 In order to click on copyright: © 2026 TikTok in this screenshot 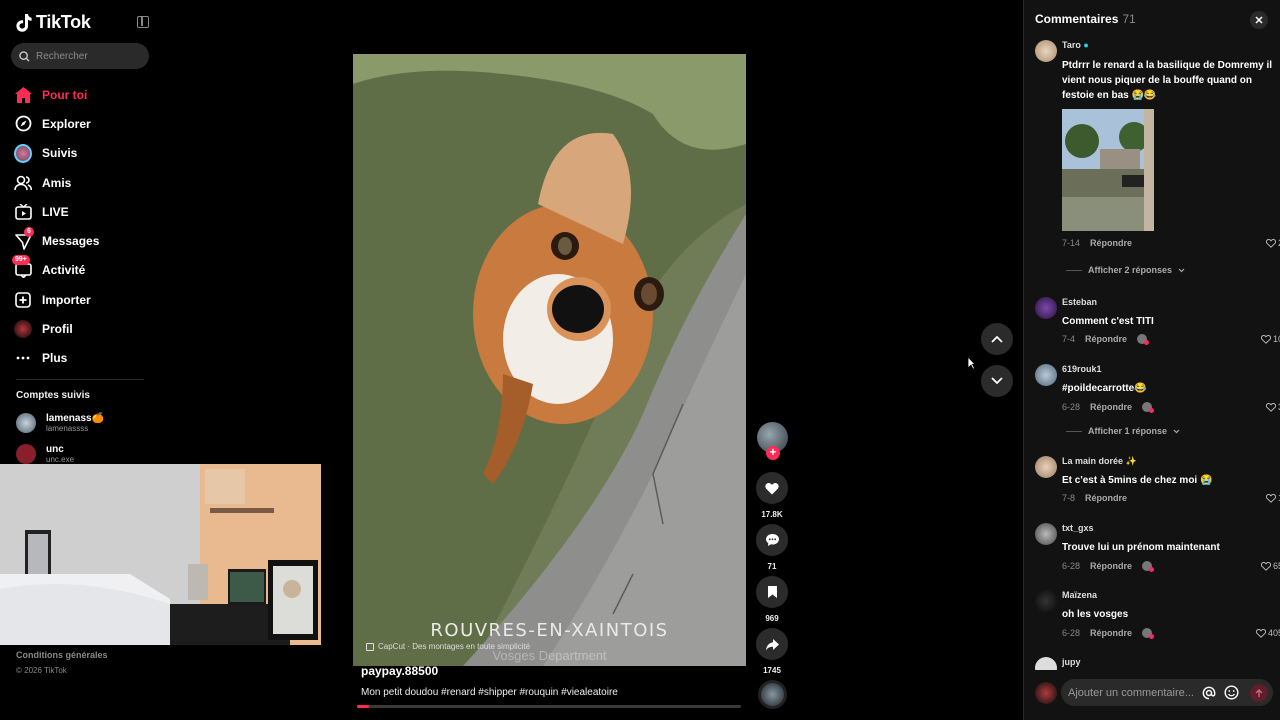, I will do `click(41, 670)`.